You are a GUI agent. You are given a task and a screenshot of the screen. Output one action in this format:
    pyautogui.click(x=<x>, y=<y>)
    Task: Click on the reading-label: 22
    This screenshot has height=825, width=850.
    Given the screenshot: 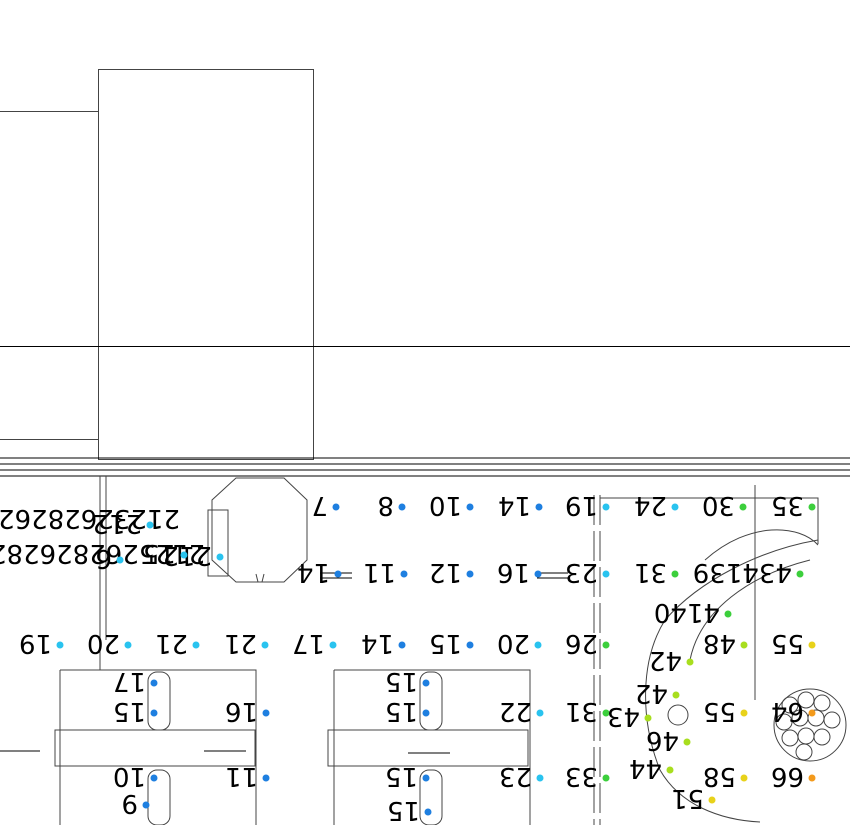 What is the action you would take?
    pyautogui.click(x=515, y=711)
    